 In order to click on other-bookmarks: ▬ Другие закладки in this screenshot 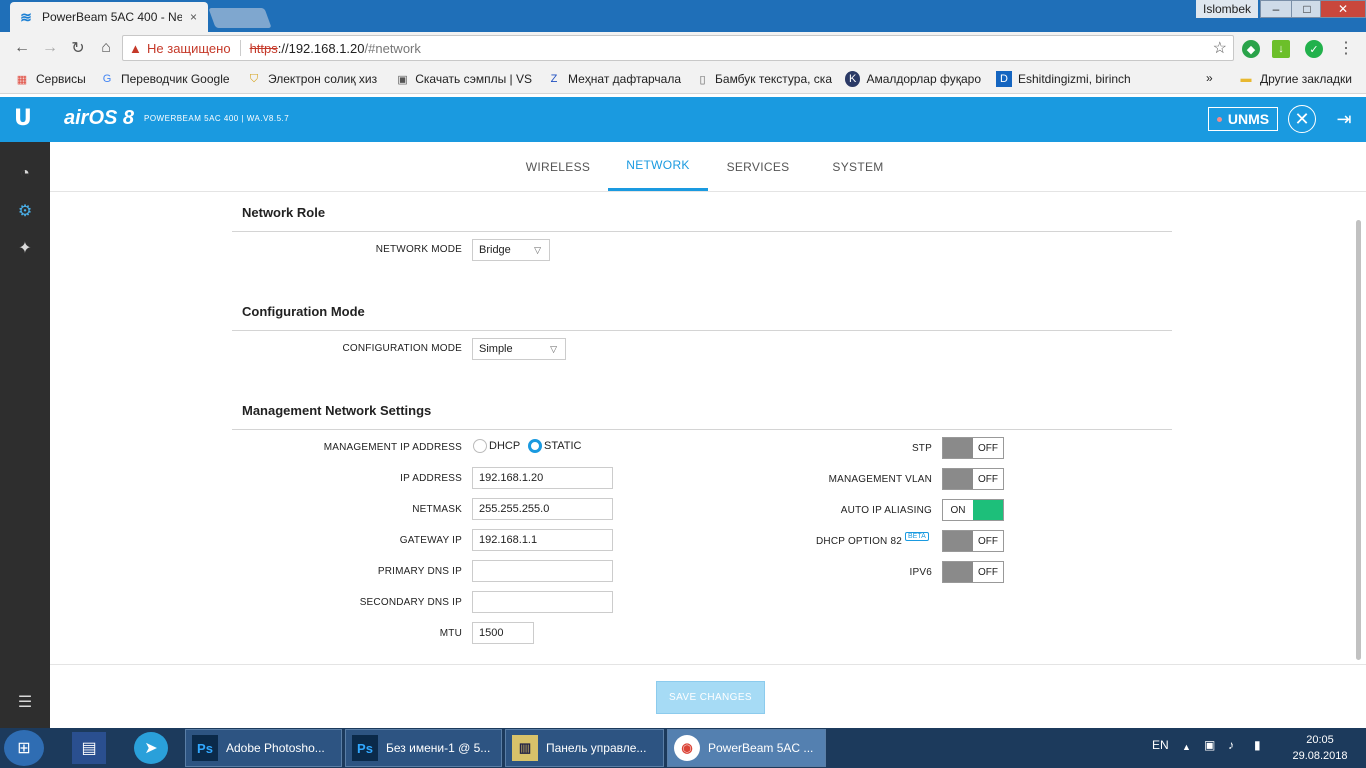, I will do `click(1295, 79)`.